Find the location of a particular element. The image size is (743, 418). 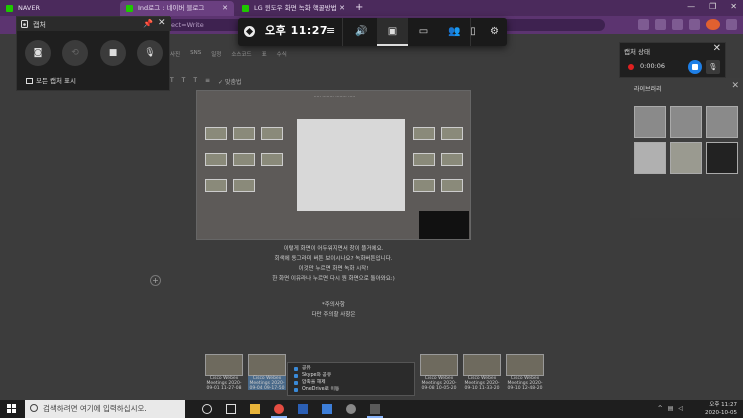

file-label: Cisco Webex Meetings 2020-09-04 09-17-50 is located at coordinates (267, 383).